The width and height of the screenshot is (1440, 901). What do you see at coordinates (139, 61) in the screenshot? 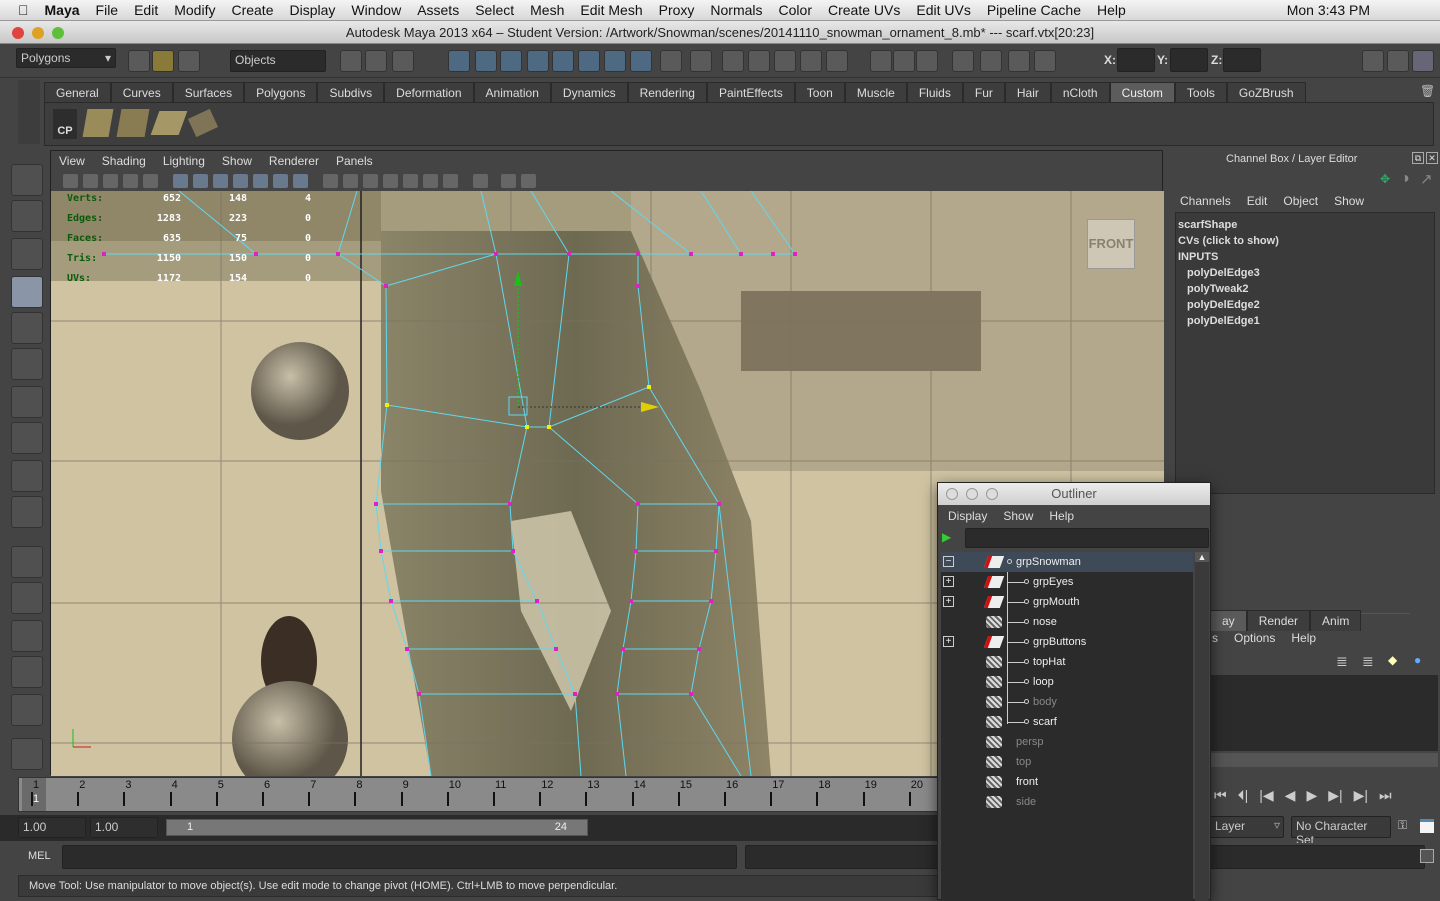
I see `new-scene-icon` at bounding box center [139, 61].